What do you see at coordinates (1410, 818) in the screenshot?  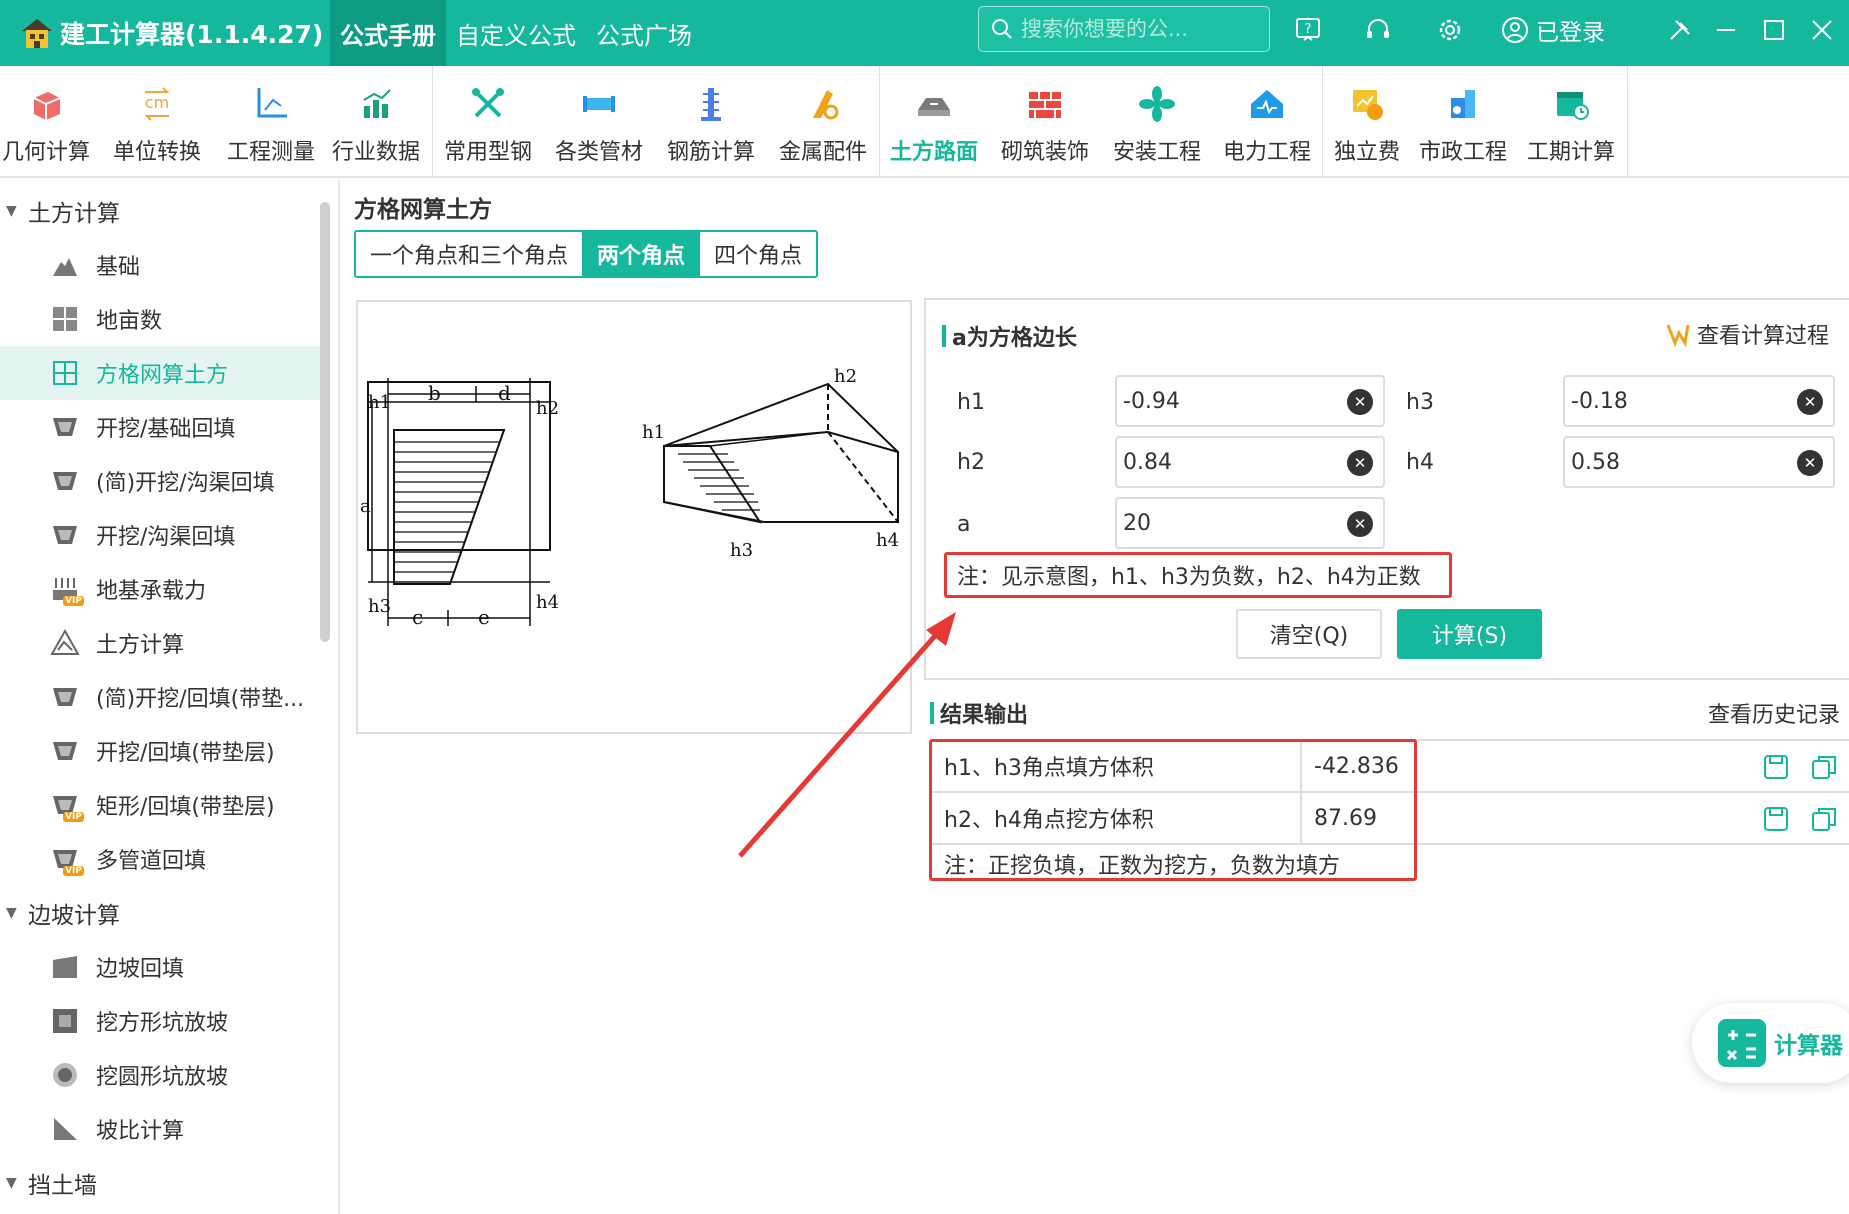 I see `result-value: 87.69` at bounding box center [1410, 818].